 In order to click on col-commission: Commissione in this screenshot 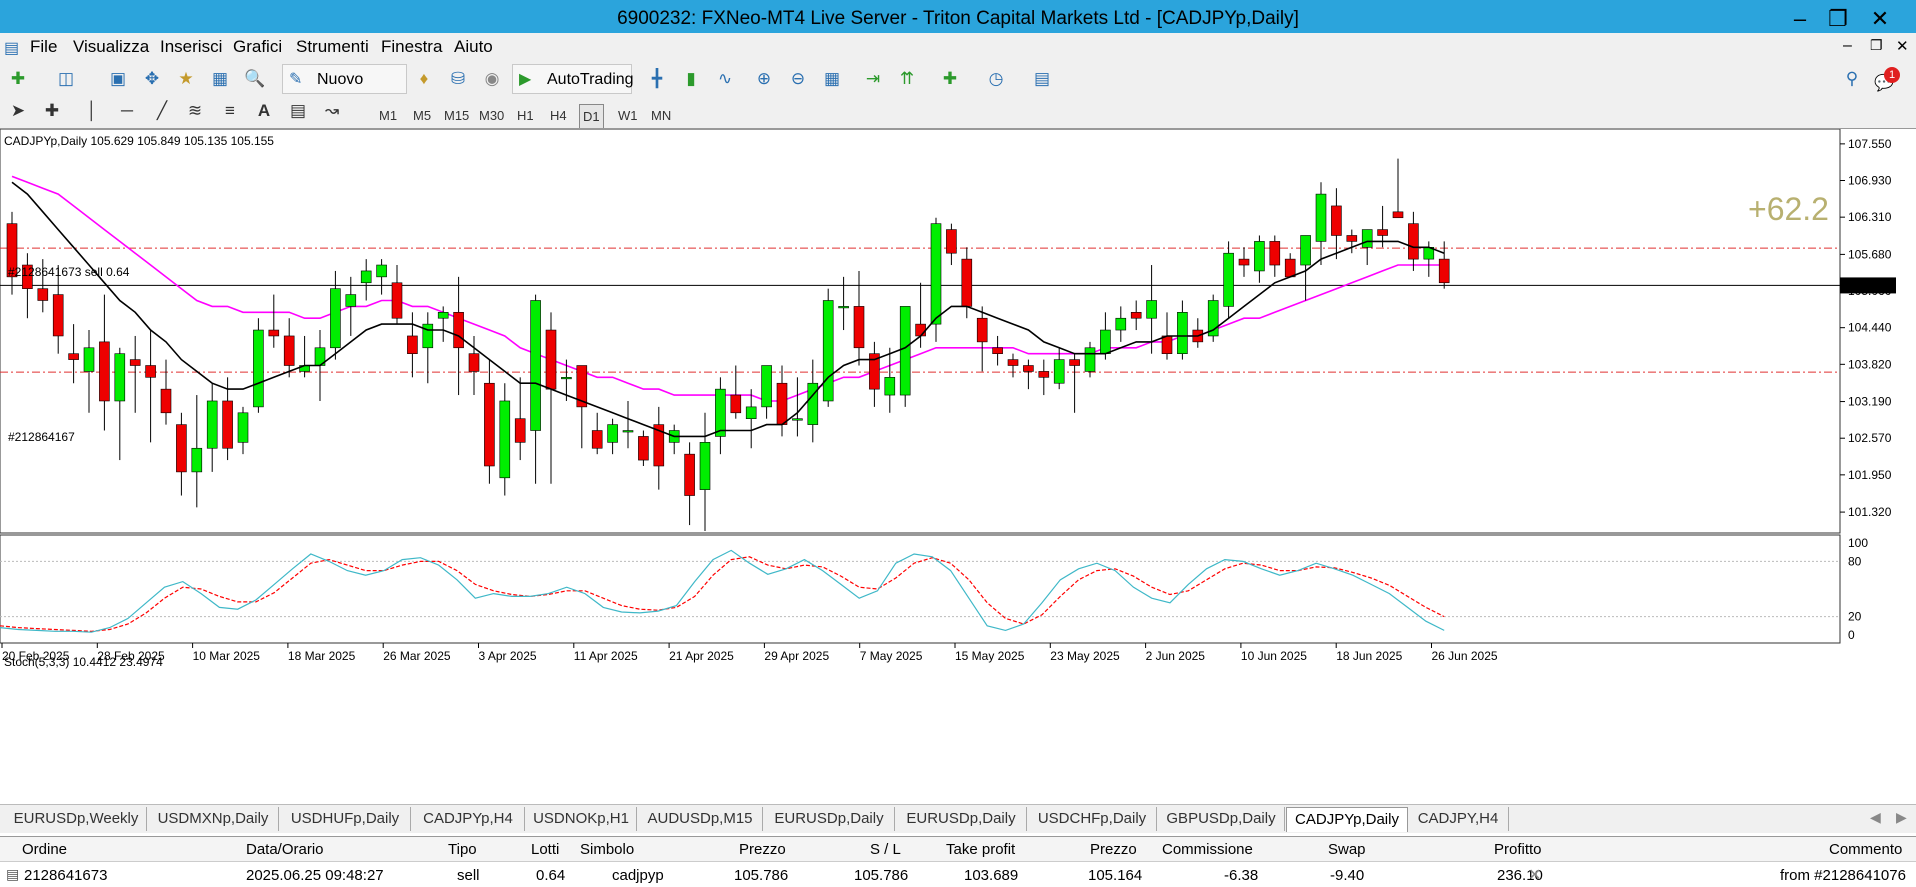, I will do `click(1207, 849)`.